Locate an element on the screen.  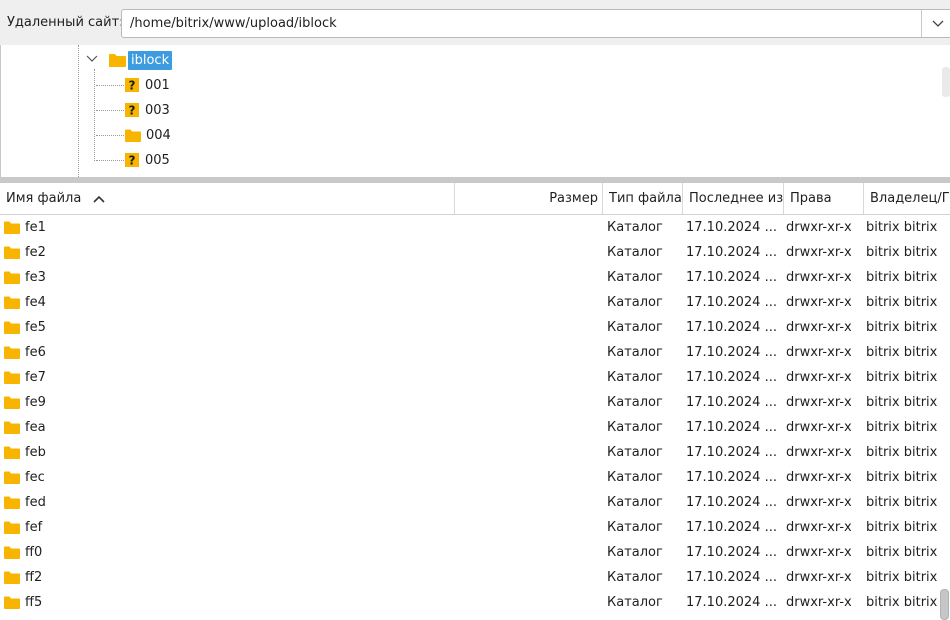
file-list-scrollbar-thumb is located at coordinates (944, 604).